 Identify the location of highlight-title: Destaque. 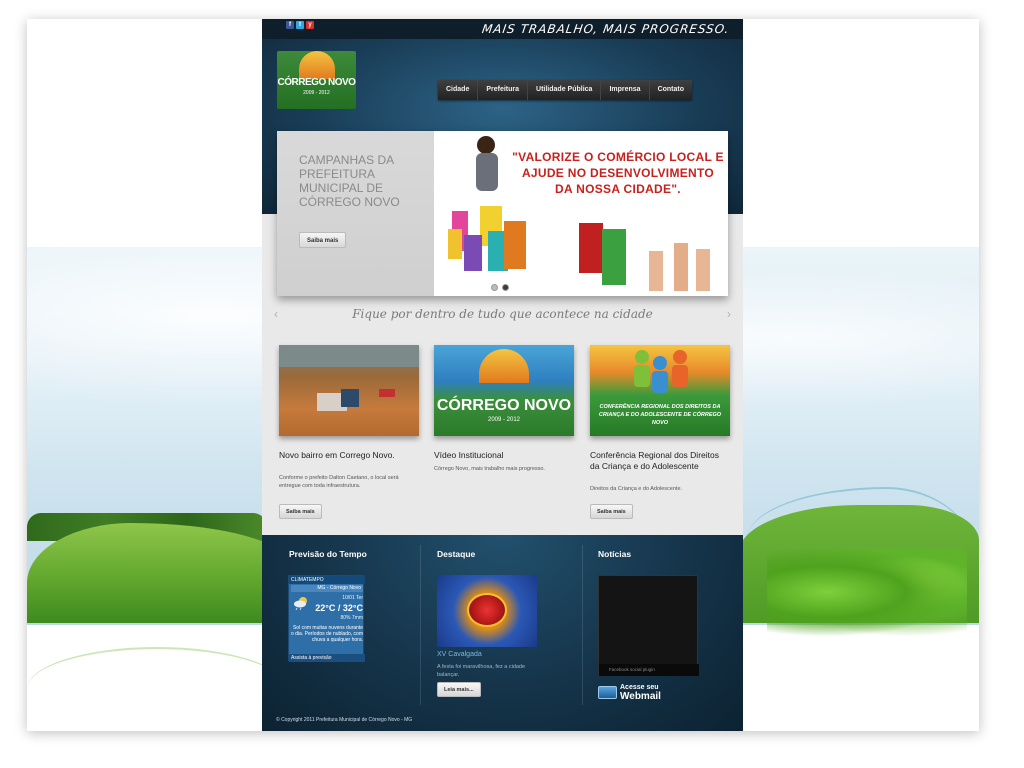
(456, 554).